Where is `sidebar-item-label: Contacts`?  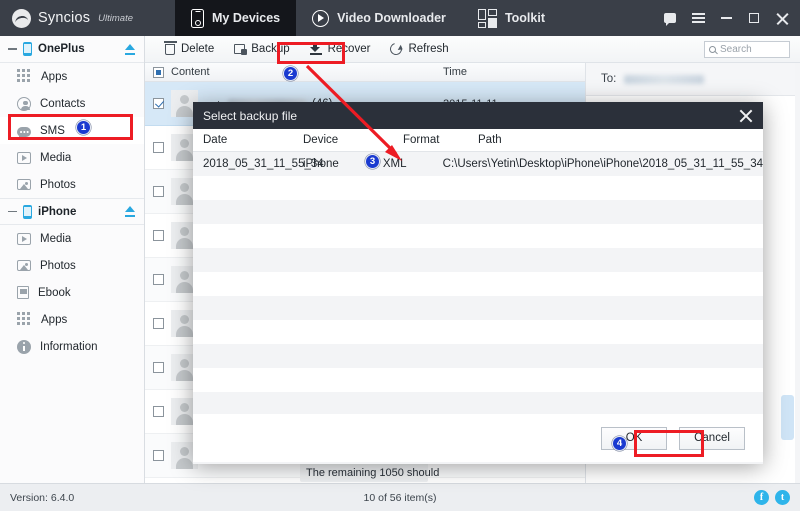
sidebar-item-label: Contacts is located at coordinates (63, 103).